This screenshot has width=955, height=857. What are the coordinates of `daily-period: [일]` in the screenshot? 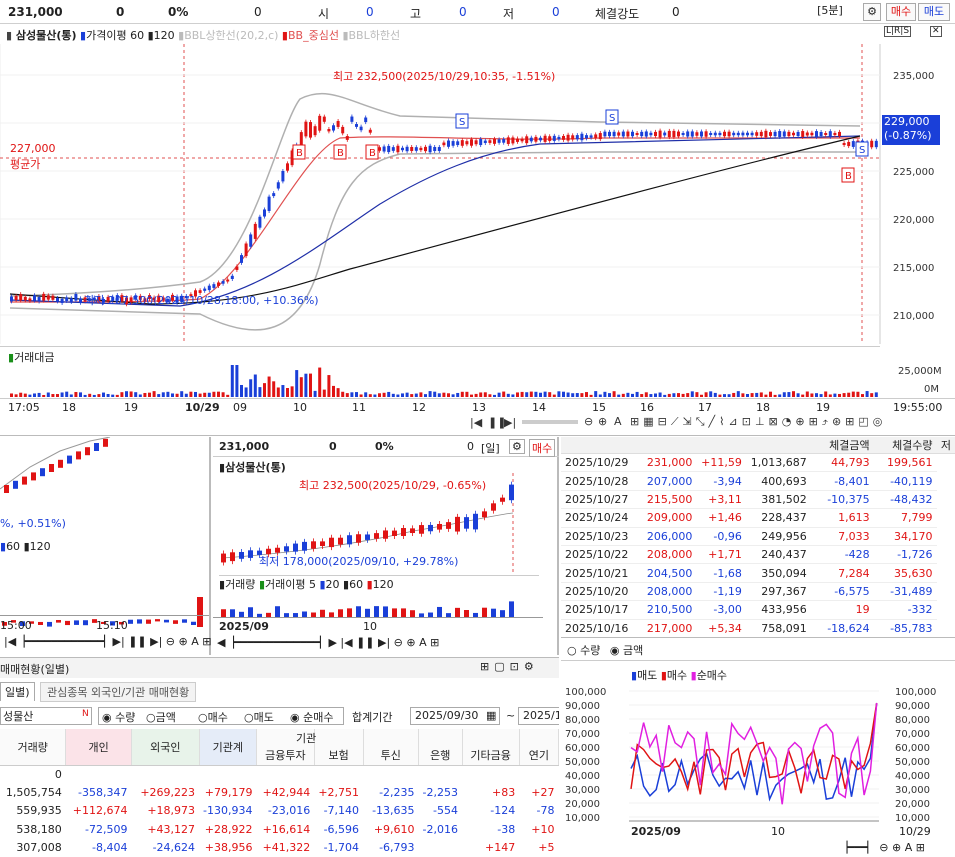 It's located at (490, 448).